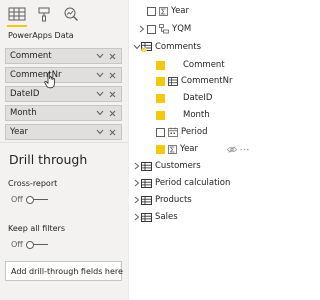 This screenshot has width=320, height=300. What do you see at coordinates (17, 14) in the screenshot?
I see `fields-well-icon` at bounding box center [17, 14].